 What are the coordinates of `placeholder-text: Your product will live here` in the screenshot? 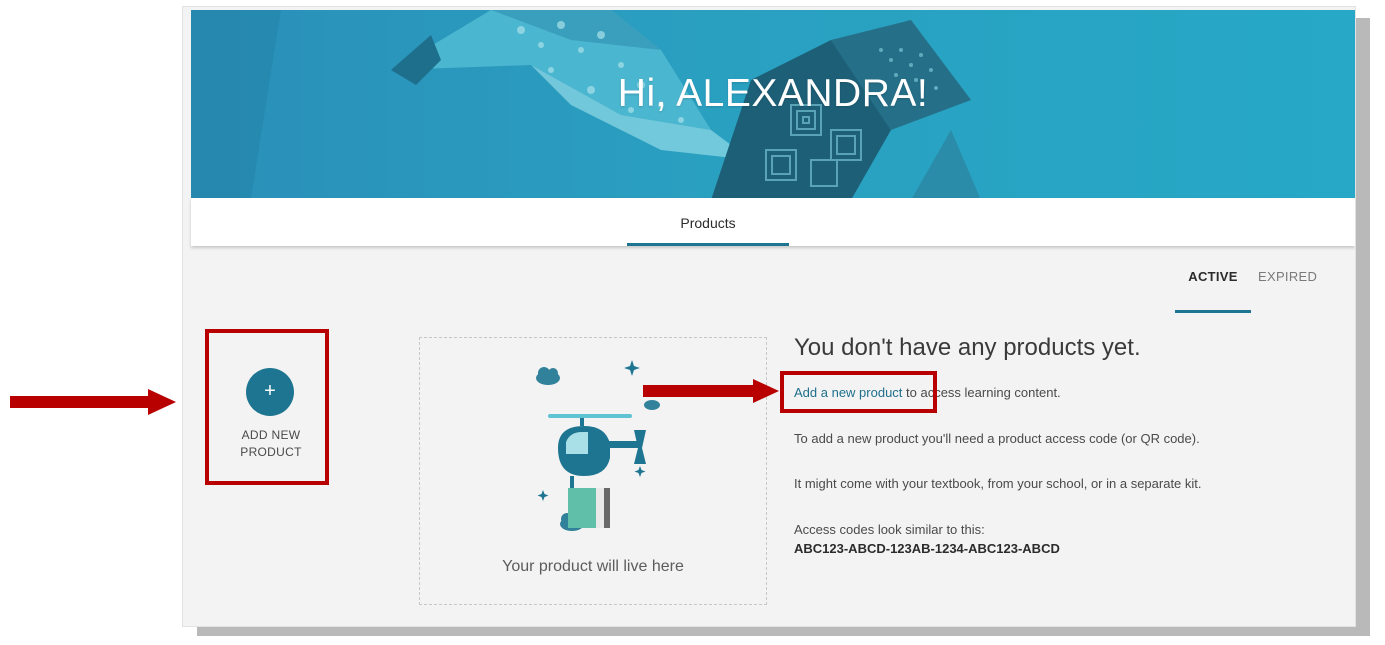 It's located at (593, 566).